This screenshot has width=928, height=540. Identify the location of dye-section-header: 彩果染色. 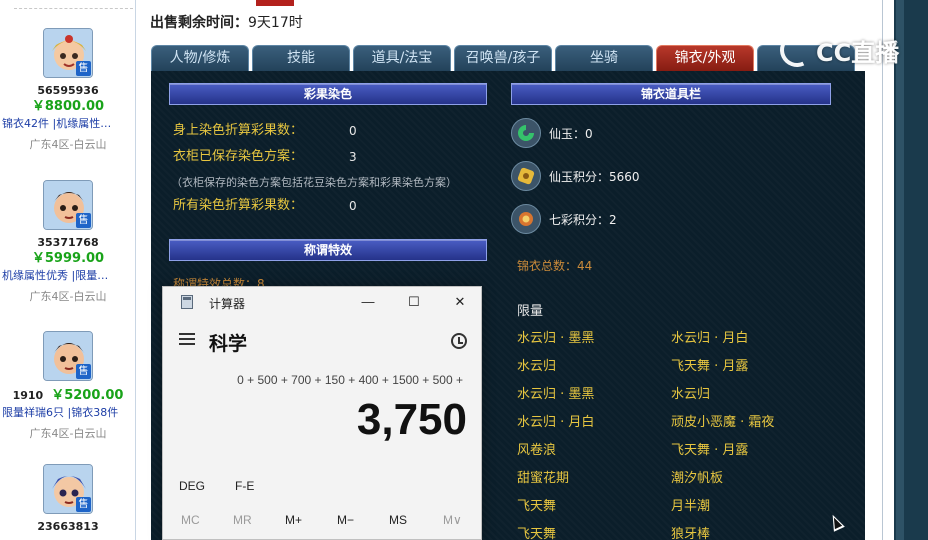
(328, 94).